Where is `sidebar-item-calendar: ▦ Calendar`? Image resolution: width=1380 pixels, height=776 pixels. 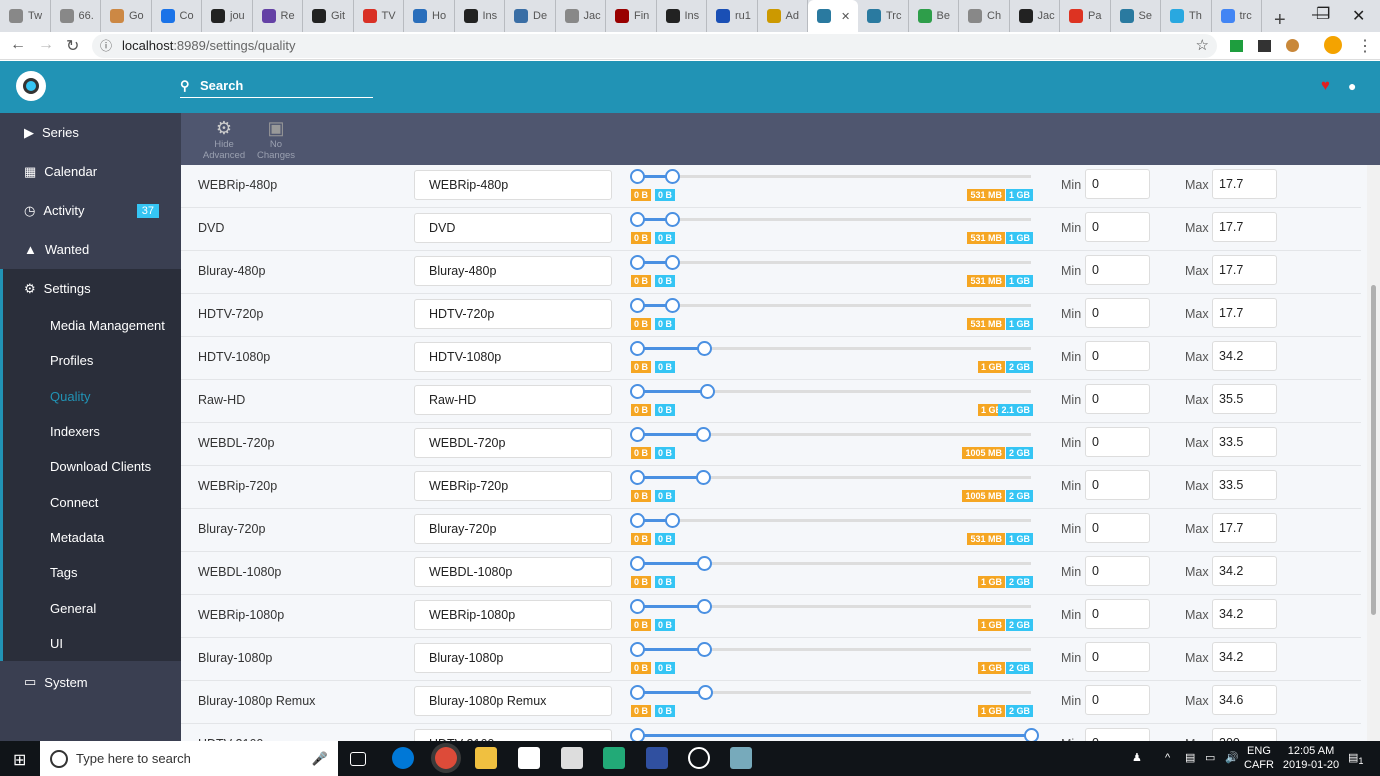
sidebar-item-calendar: ▦ Calendar is located at coordinates (90, 171).